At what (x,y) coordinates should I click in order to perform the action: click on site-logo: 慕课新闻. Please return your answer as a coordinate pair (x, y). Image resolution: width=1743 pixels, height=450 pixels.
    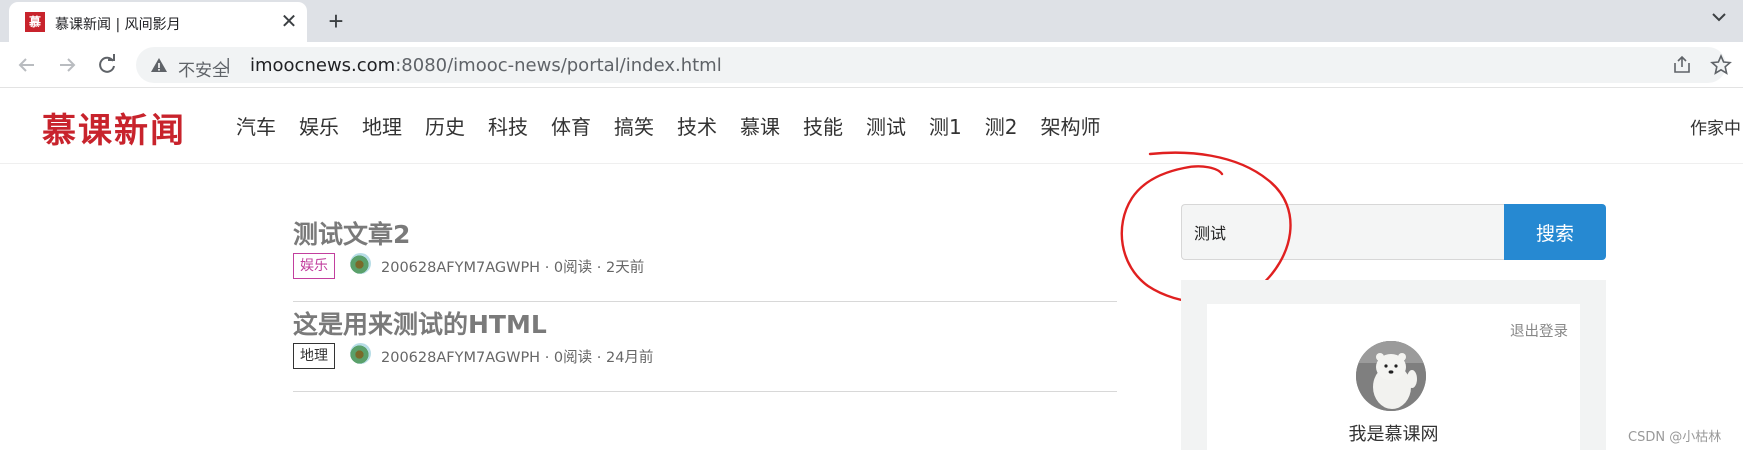
    Looking at the image, I should click on (114, 127).